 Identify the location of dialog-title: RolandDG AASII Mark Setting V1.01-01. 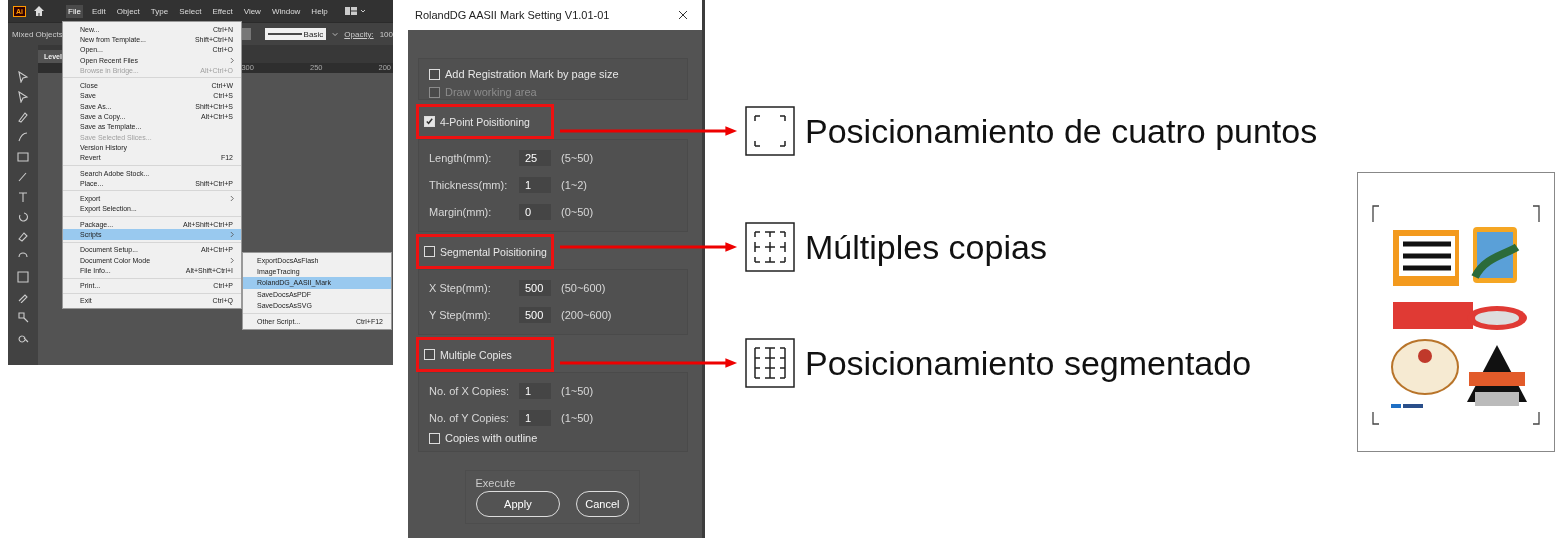
(512, 15).